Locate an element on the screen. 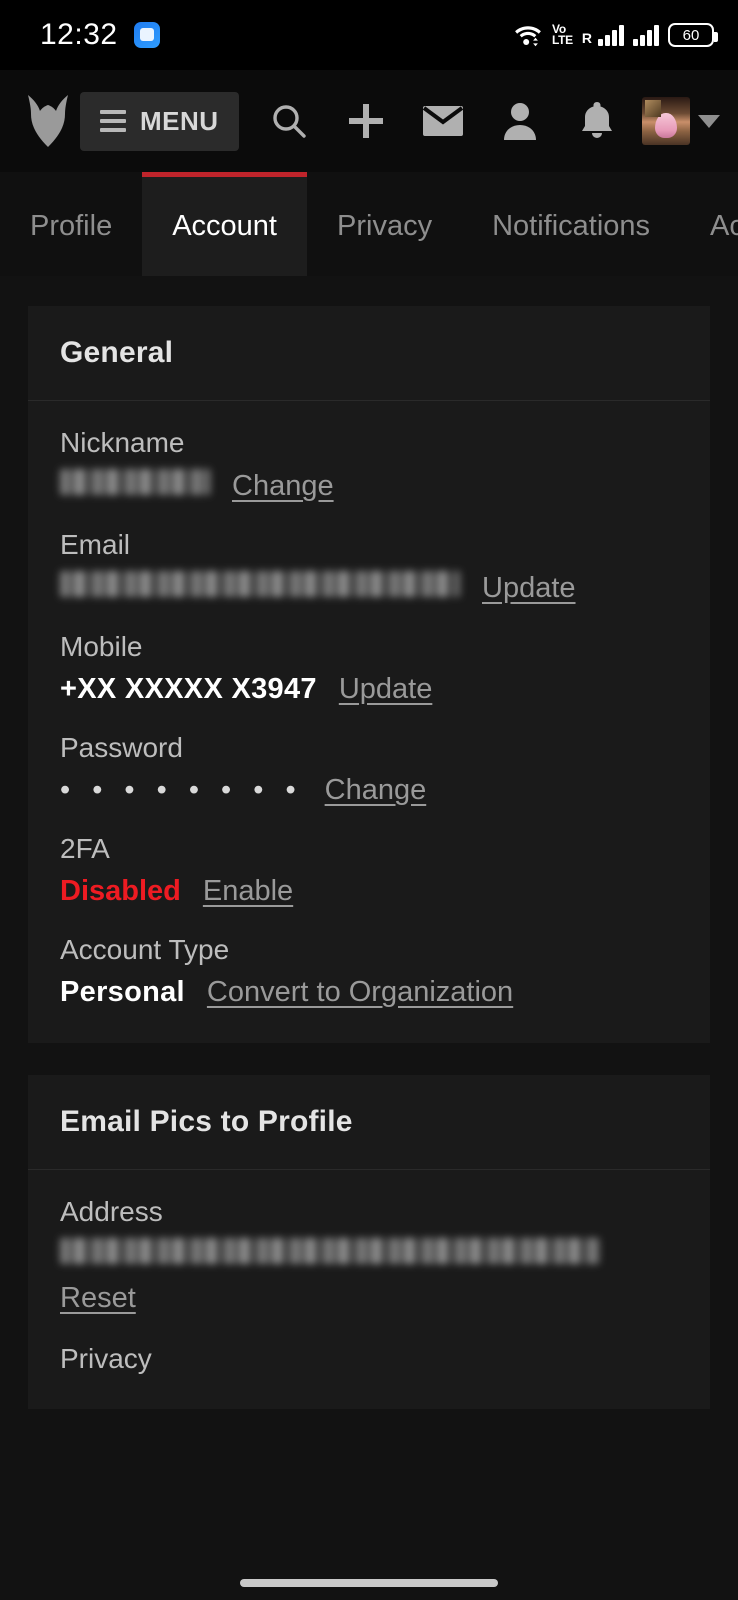  field-2fa: 2FA Disabled Enable is located at coordinates (369, 870).